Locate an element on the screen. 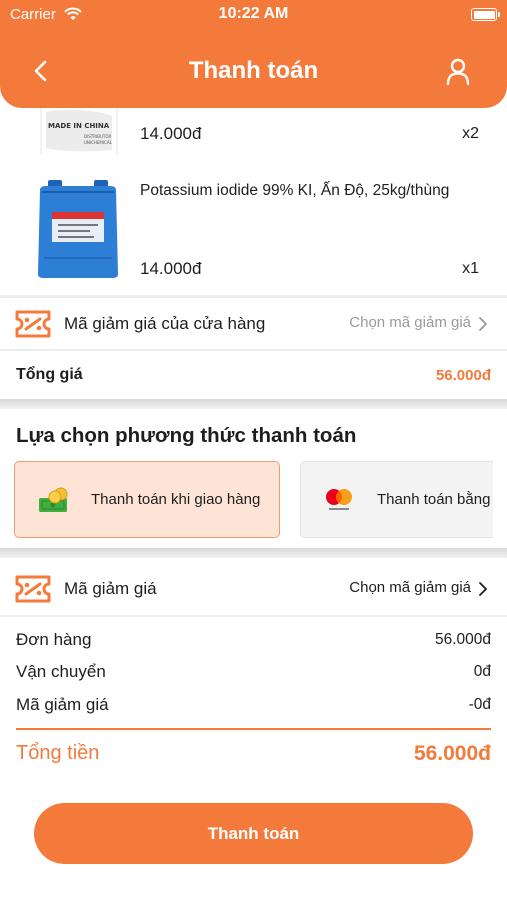 The width and height of the screenshot is (507, 900). cash-icon is located at coordinates (53, 499).